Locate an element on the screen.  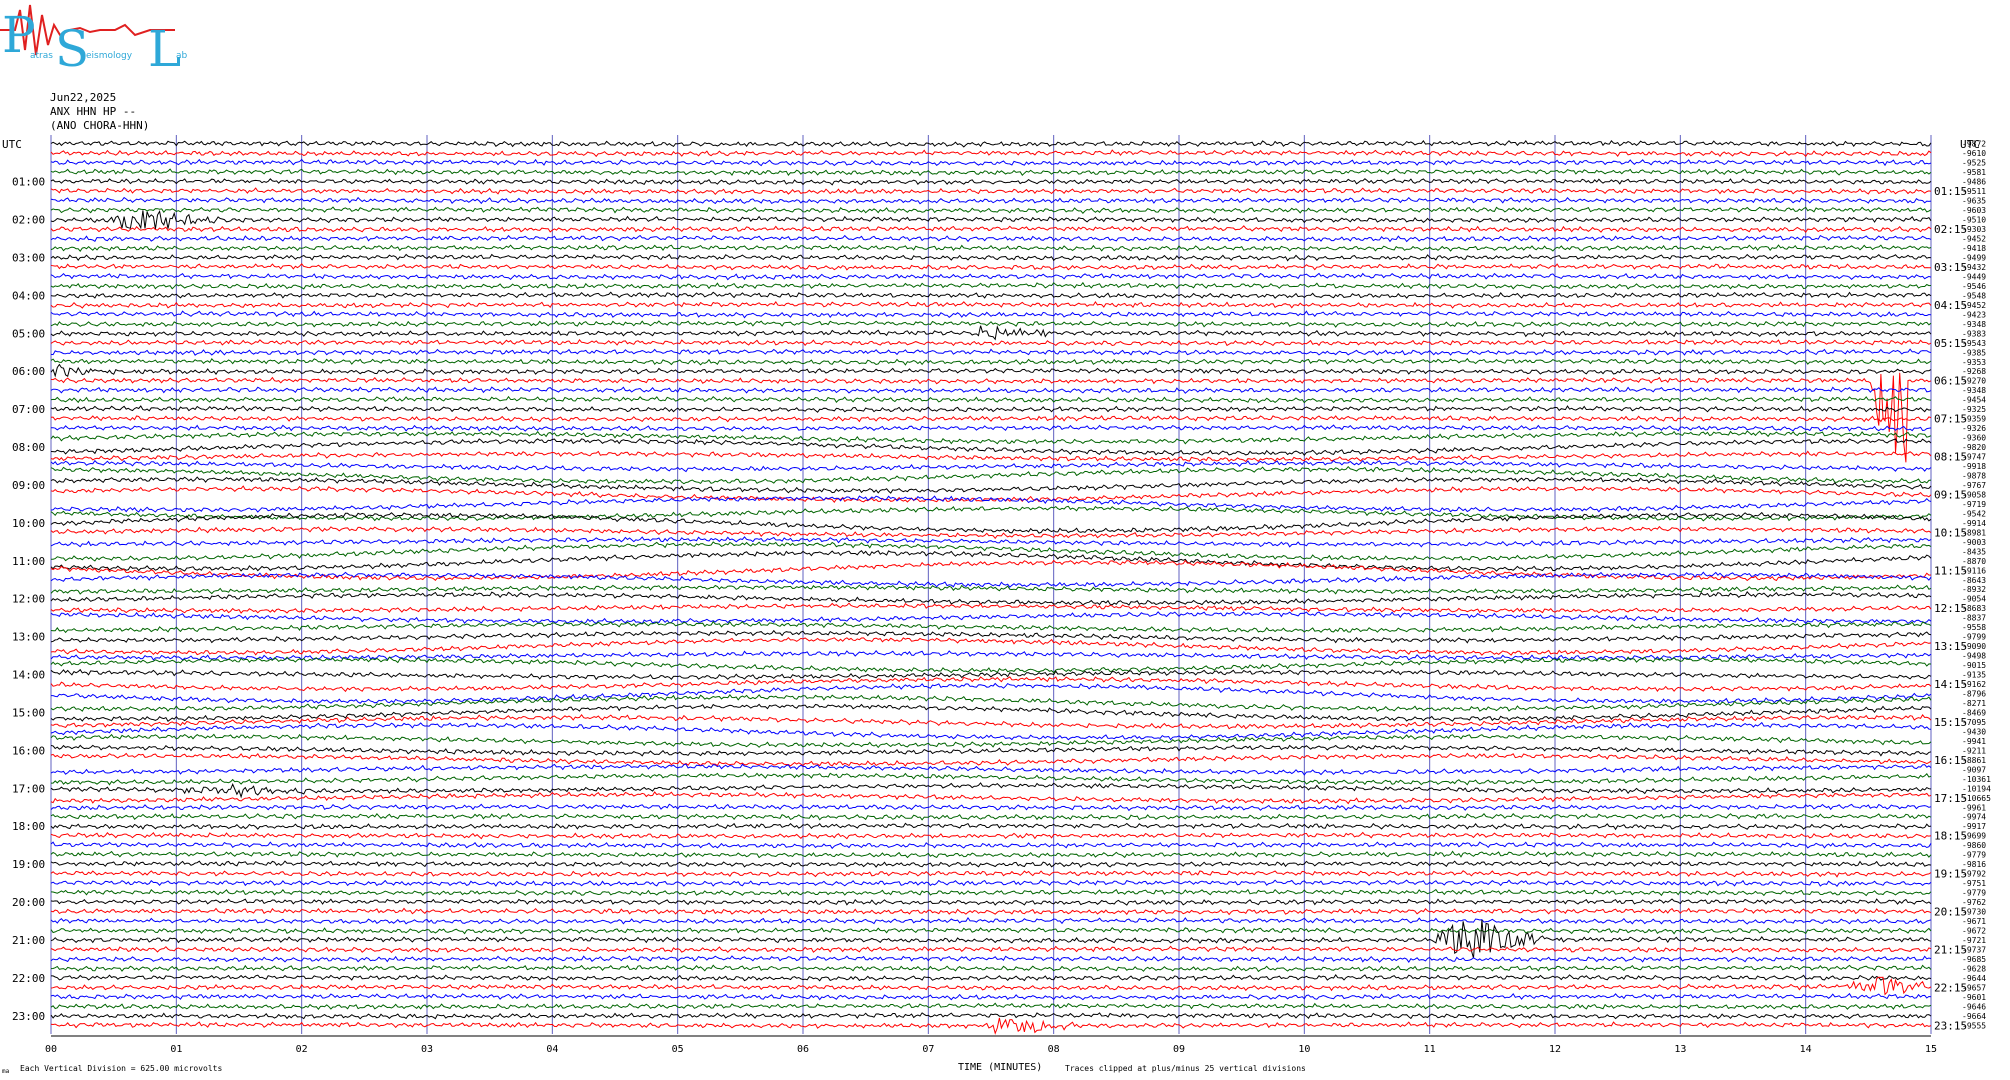
trace-line-29-black is located at coordinates (991, 409).